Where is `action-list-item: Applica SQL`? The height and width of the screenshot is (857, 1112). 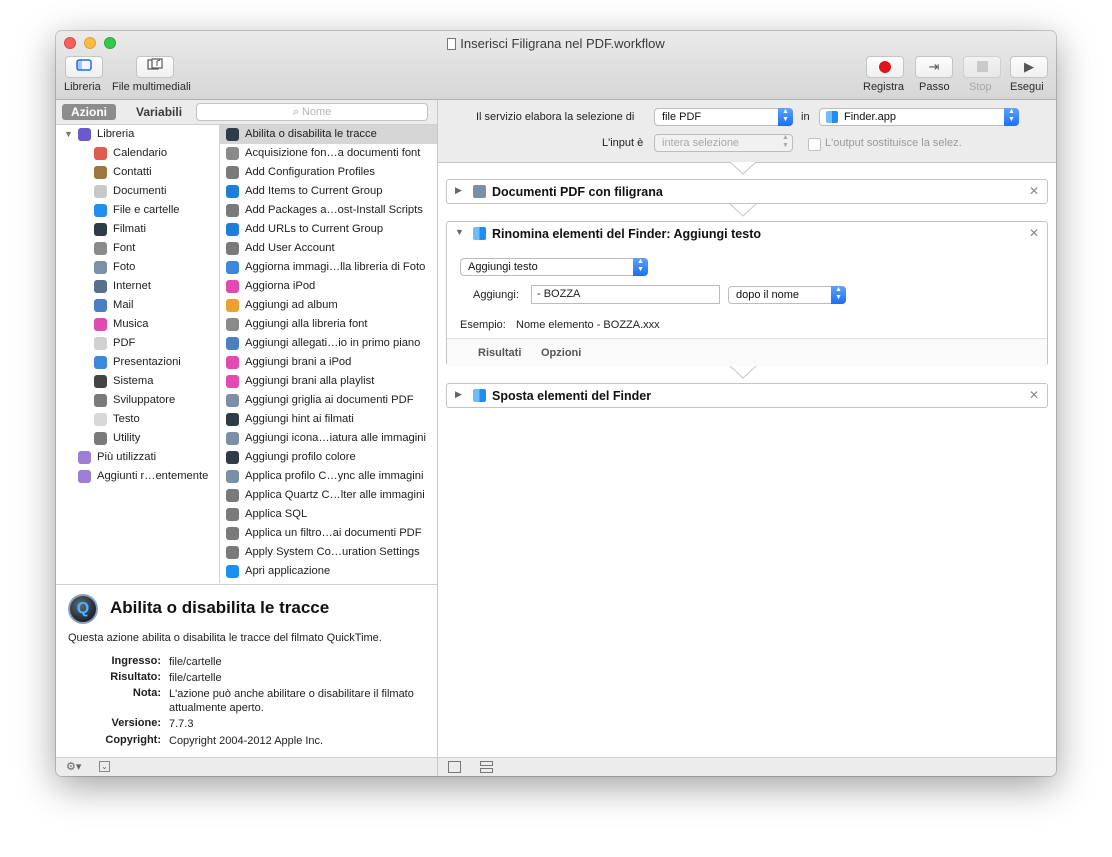
action-list-item: Applica SQL is located at coordinates (328, 514).